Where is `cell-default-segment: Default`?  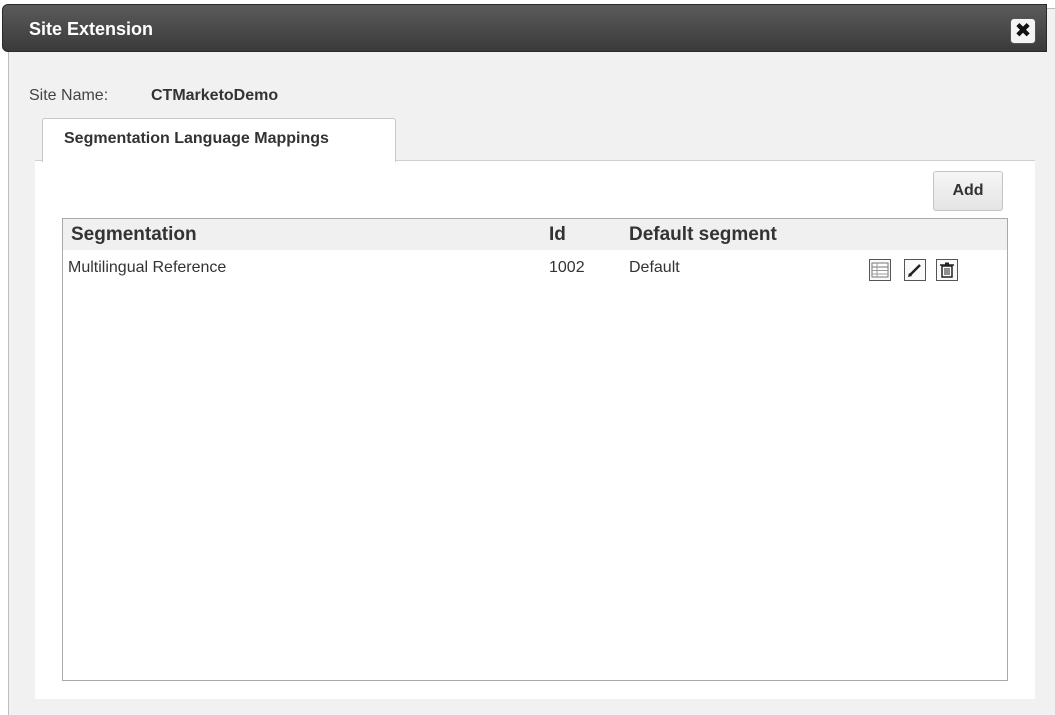
cell-default-segment: Default is located at coordinates (654, 267).